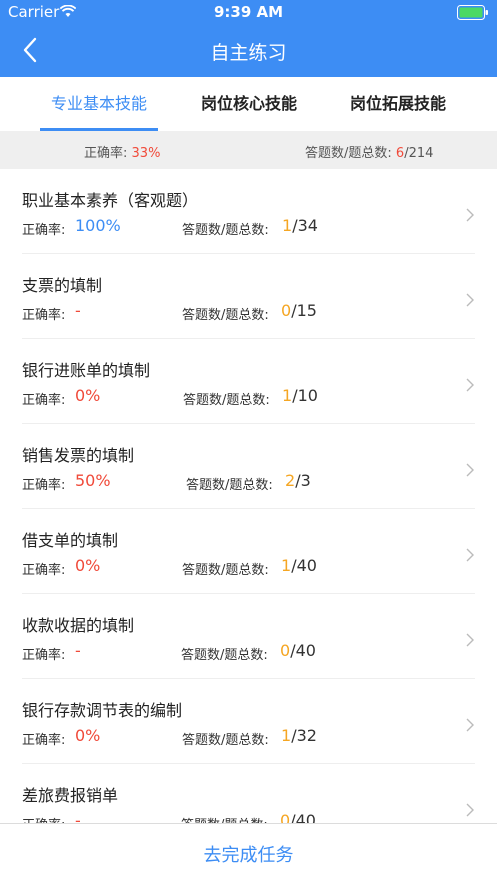 The image size is (497, 883). I want to click on item-count-value: 1/10, so click(300, 395).